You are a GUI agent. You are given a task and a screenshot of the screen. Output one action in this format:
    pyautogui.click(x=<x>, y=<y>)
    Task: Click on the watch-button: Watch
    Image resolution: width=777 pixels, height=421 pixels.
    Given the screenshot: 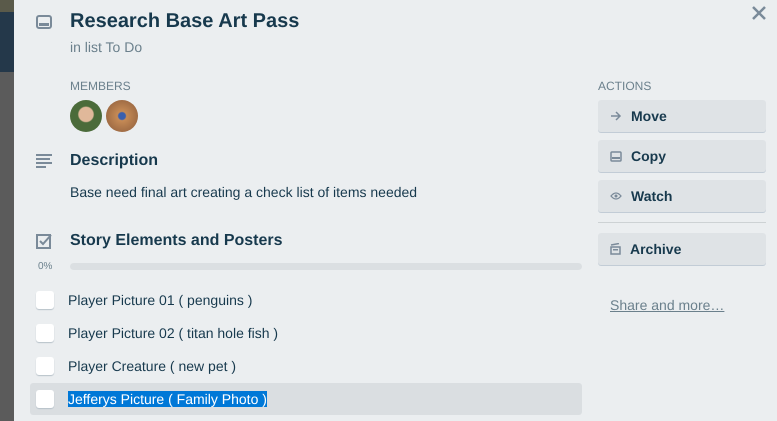 What is the action you would take?
    pyautogui.click(x=682, y=196)
    